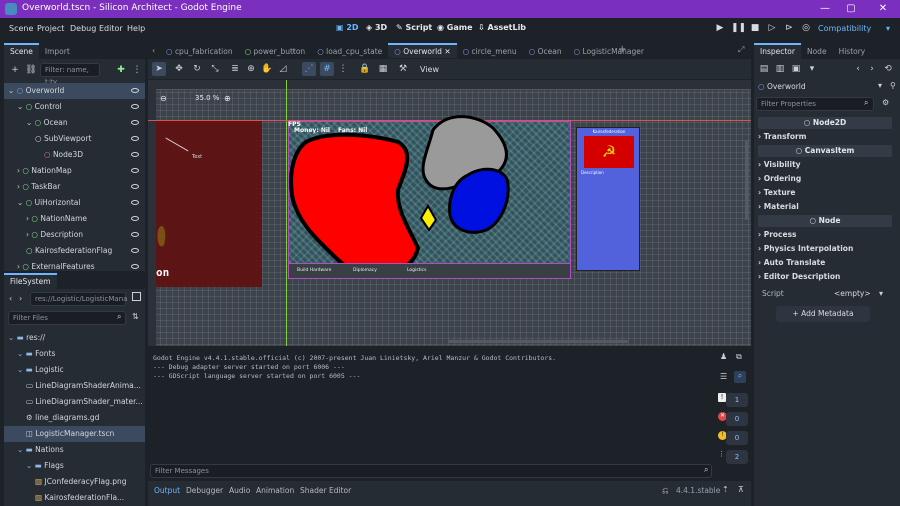  I want to click on tab-build-hardware: Build Hardware, so click(314, 270).